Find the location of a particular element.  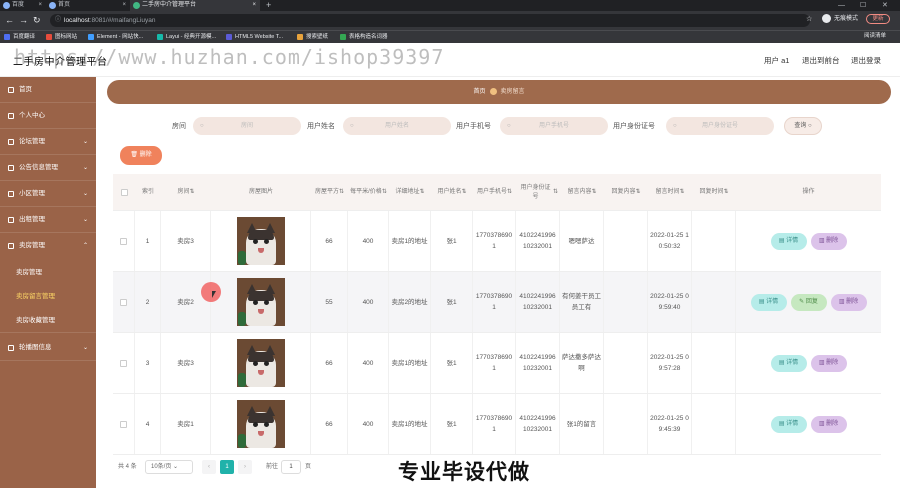

sidebar-item-forum: 论坛管理 ⌄ is located at coordinates (48, 142).